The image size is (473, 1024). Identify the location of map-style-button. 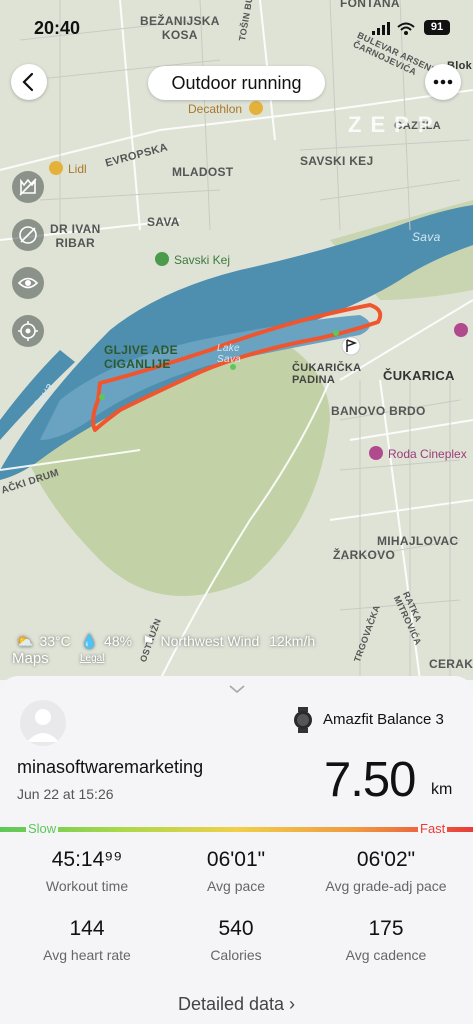
(28, 187).